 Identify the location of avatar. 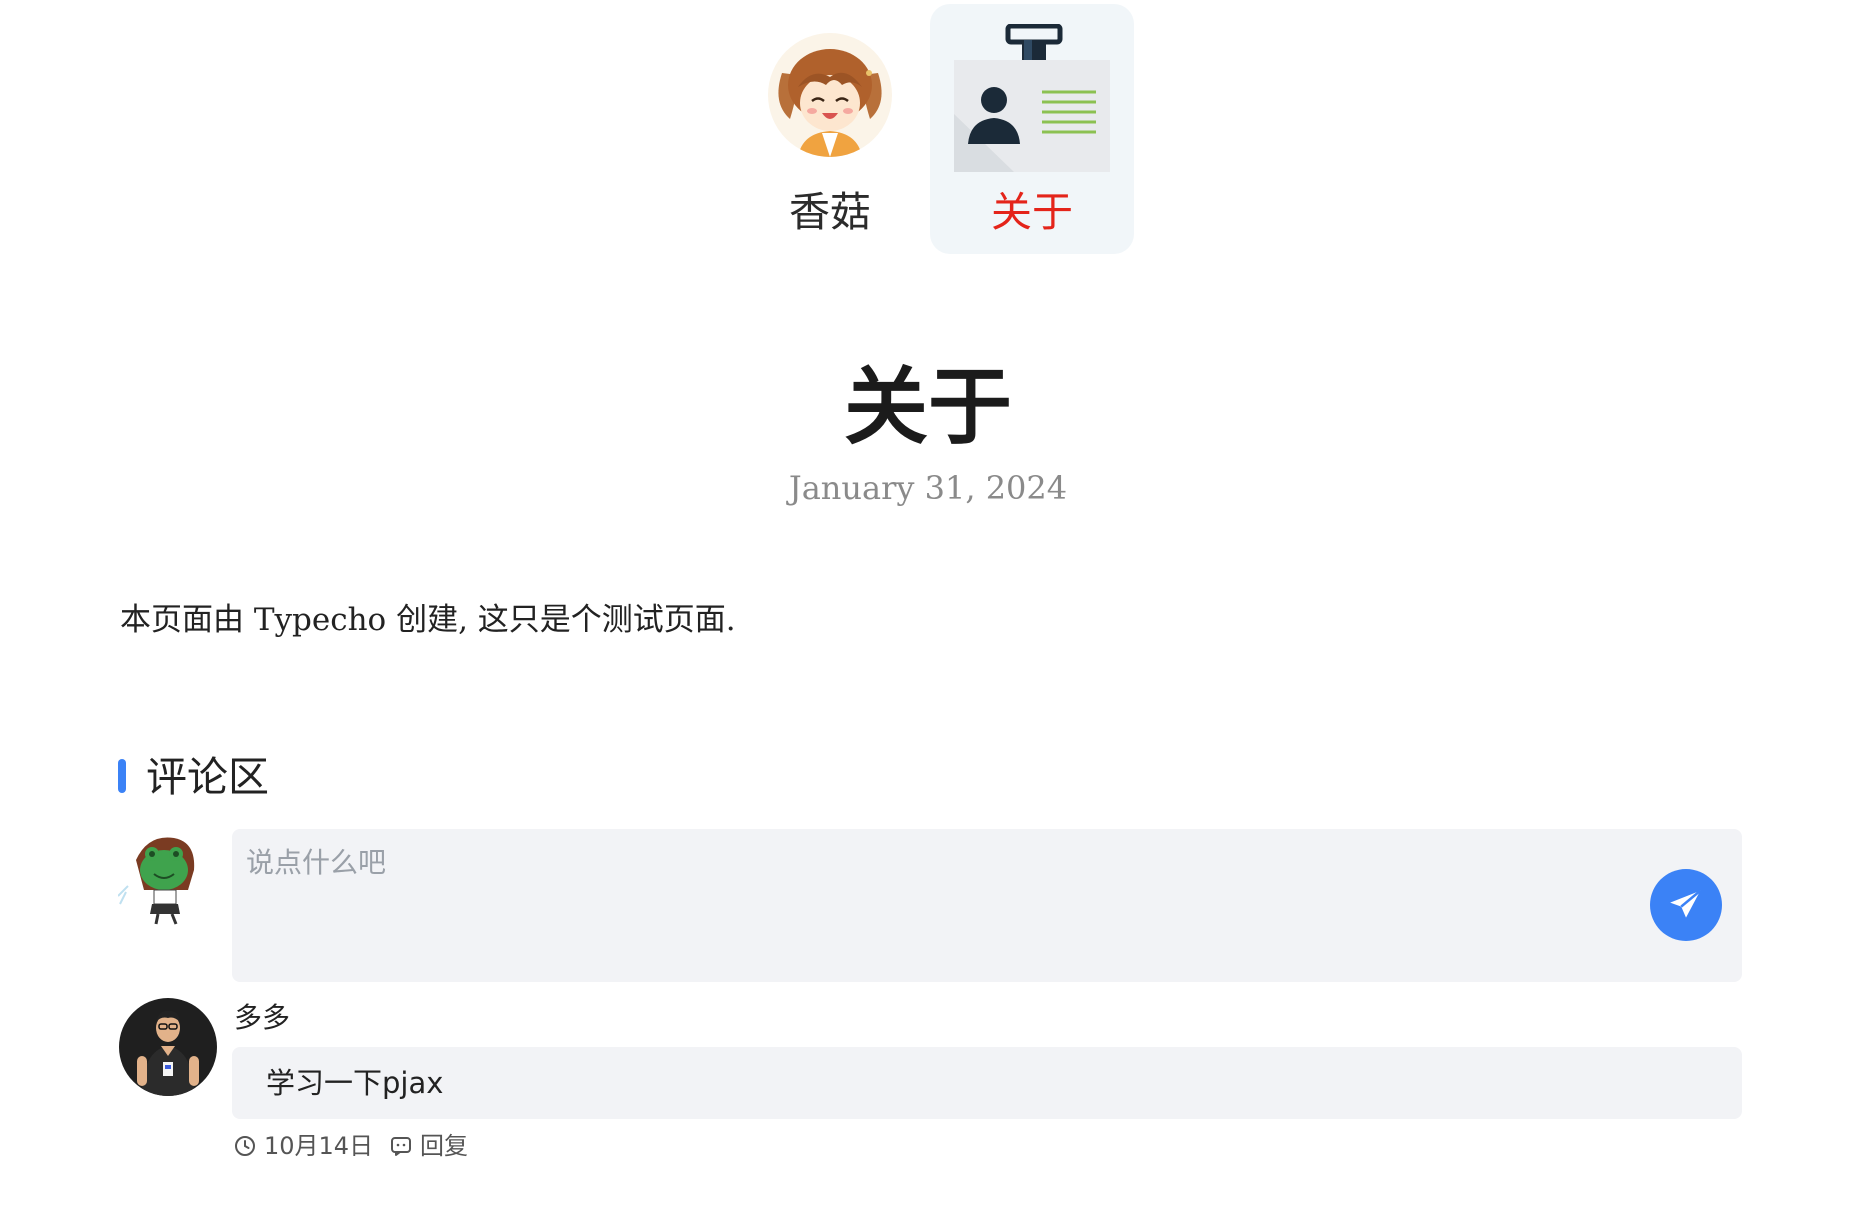
(168, 1047).